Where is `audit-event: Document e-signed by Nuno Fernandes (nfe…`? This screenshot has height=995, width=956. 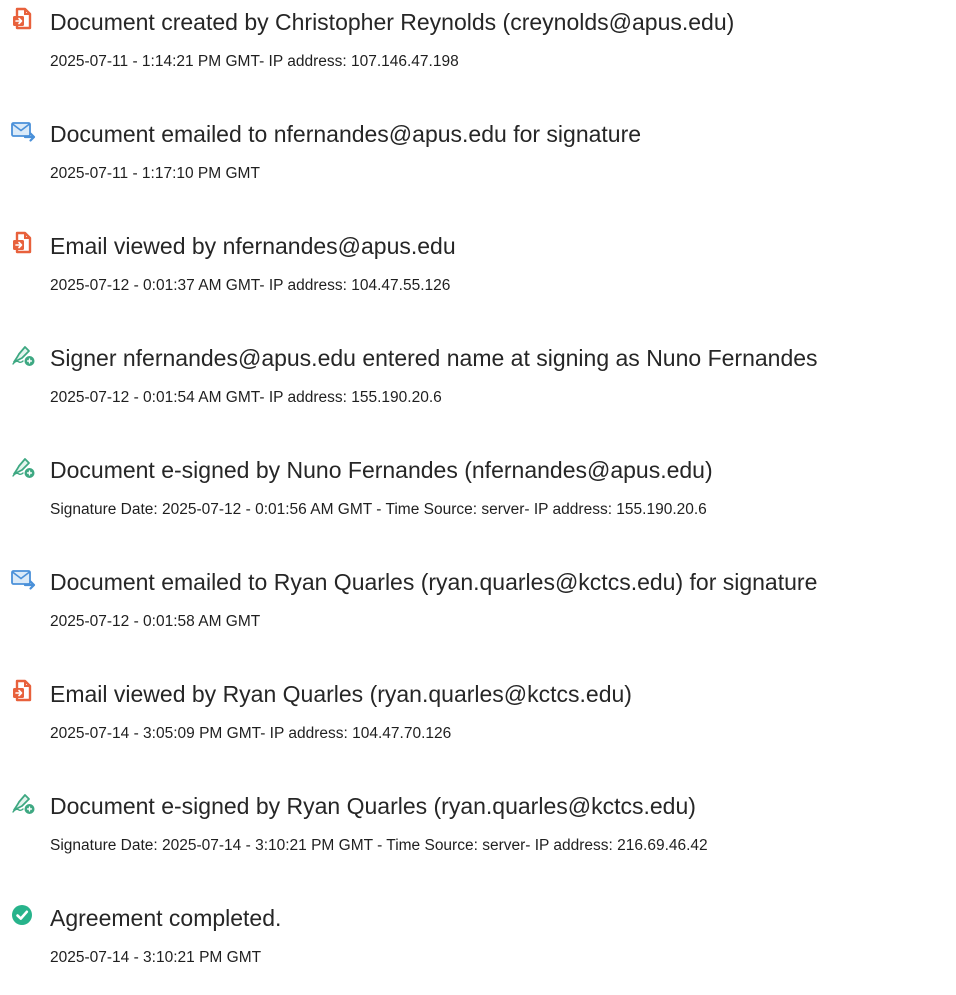 audit-event: Document e-signed by Nuno Fernandes (nfe… is located at coordinates (478, 493).